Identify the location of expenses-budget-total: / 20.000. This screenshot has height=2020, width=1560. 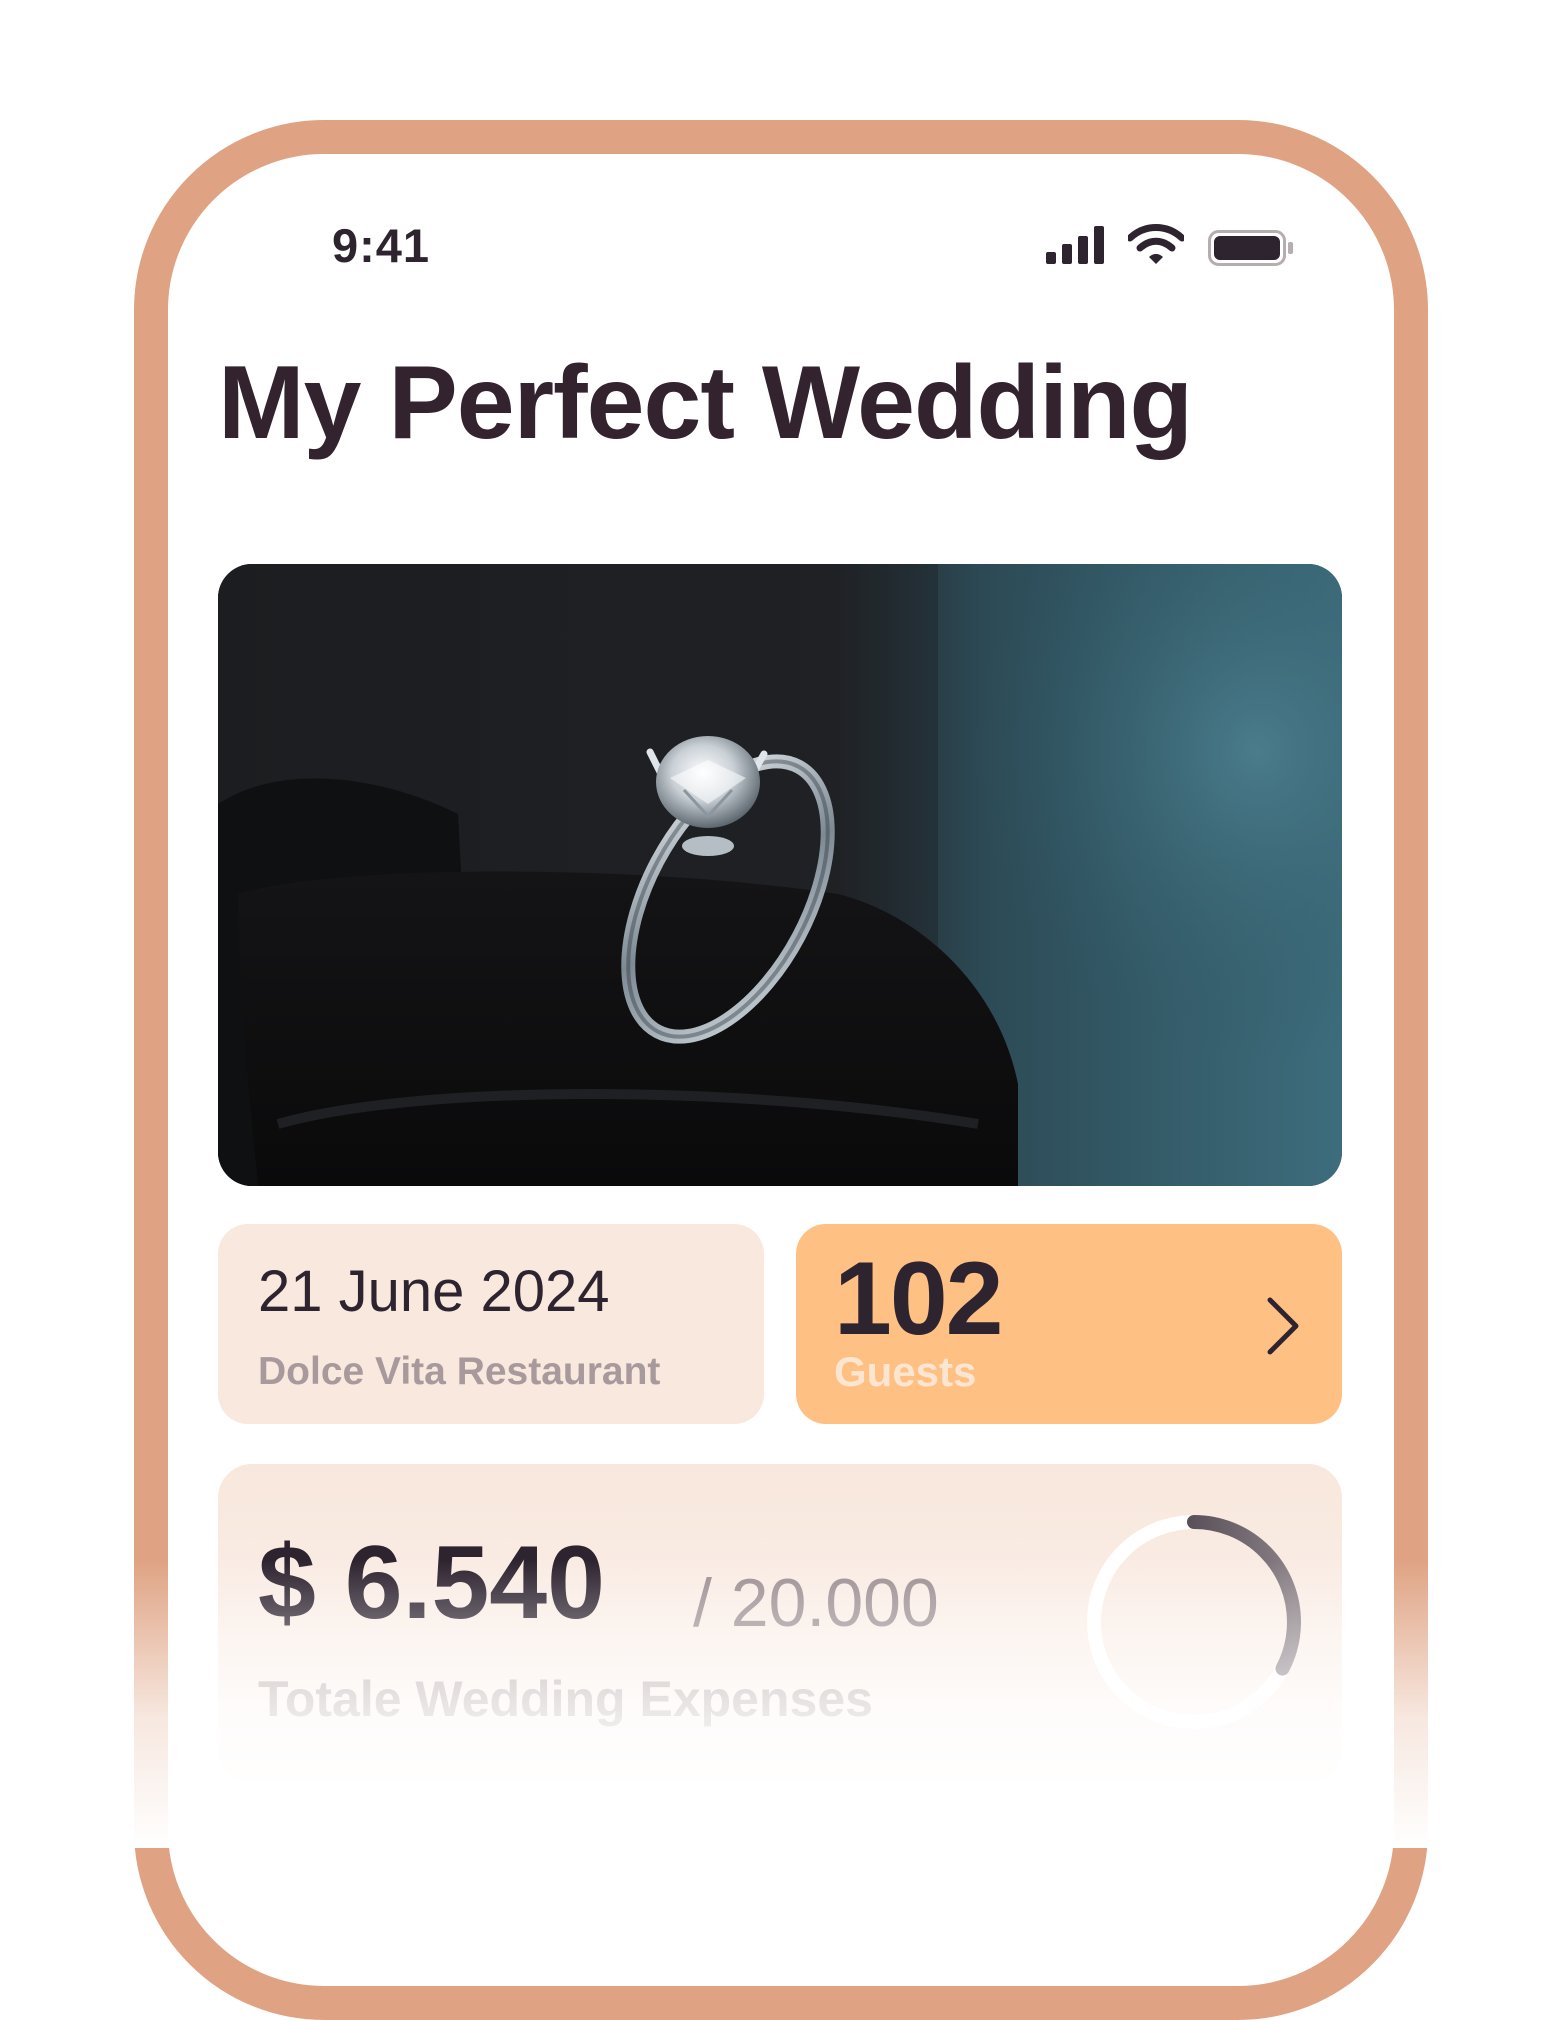
(816, 1603).